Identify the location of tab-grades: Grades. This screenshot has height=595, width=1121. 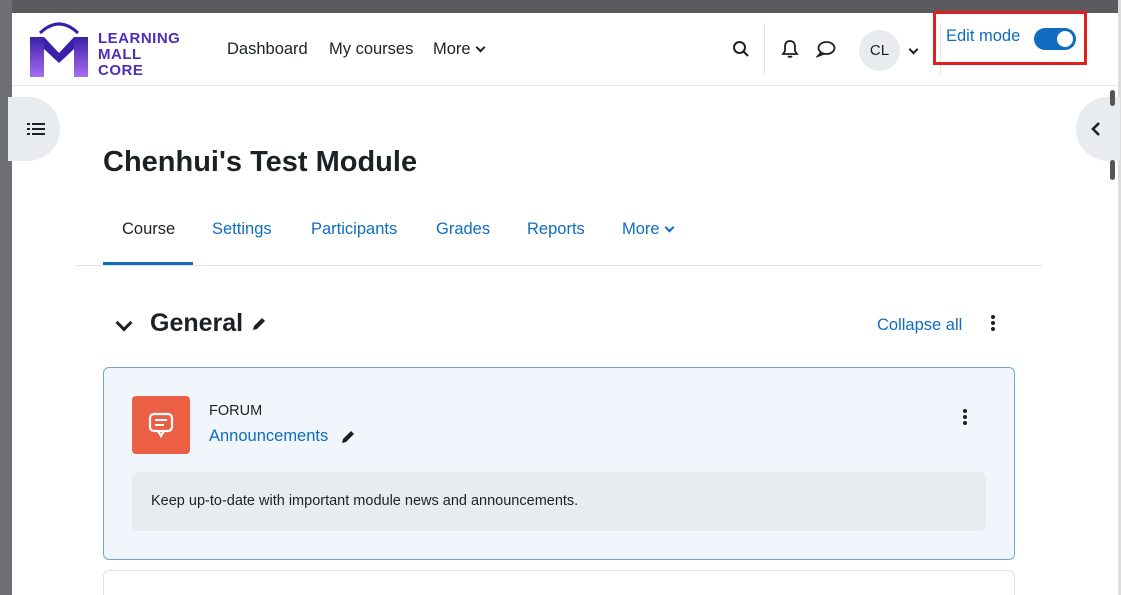
(463, 229).